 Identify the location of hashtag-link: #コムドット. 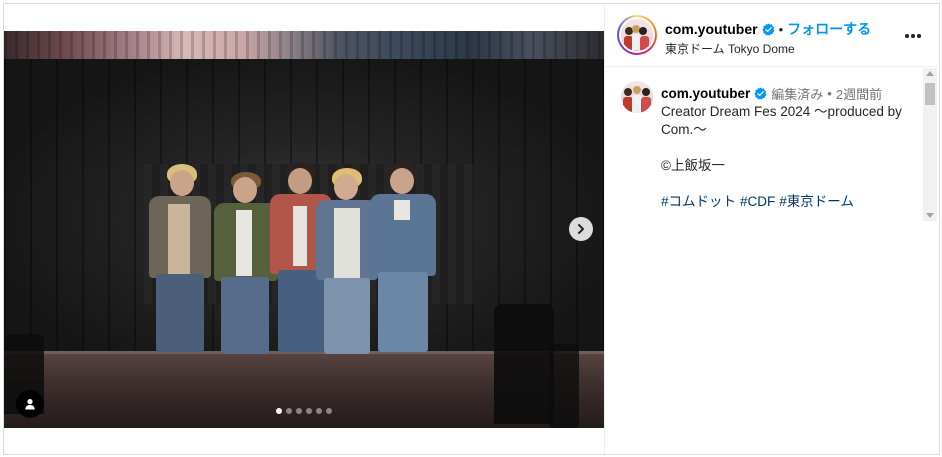
(698, 201).